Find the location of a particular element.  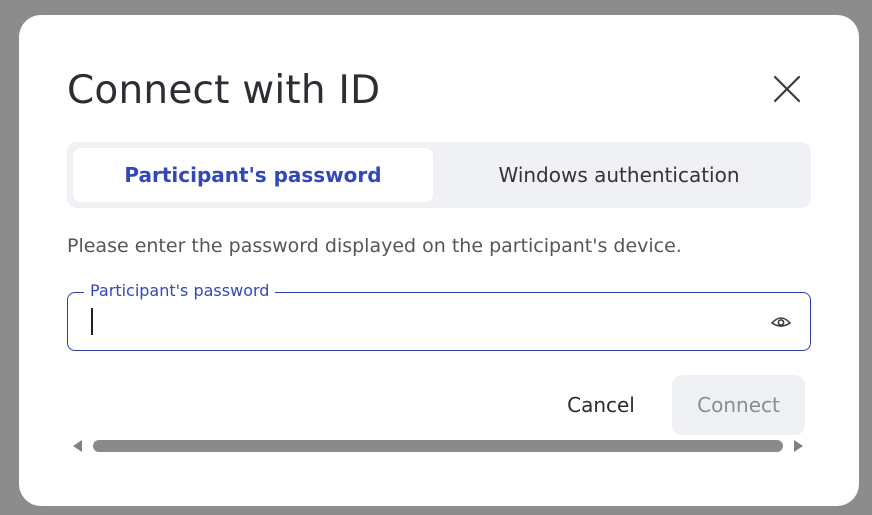

eye-icon is located at coordinates (781, 322).